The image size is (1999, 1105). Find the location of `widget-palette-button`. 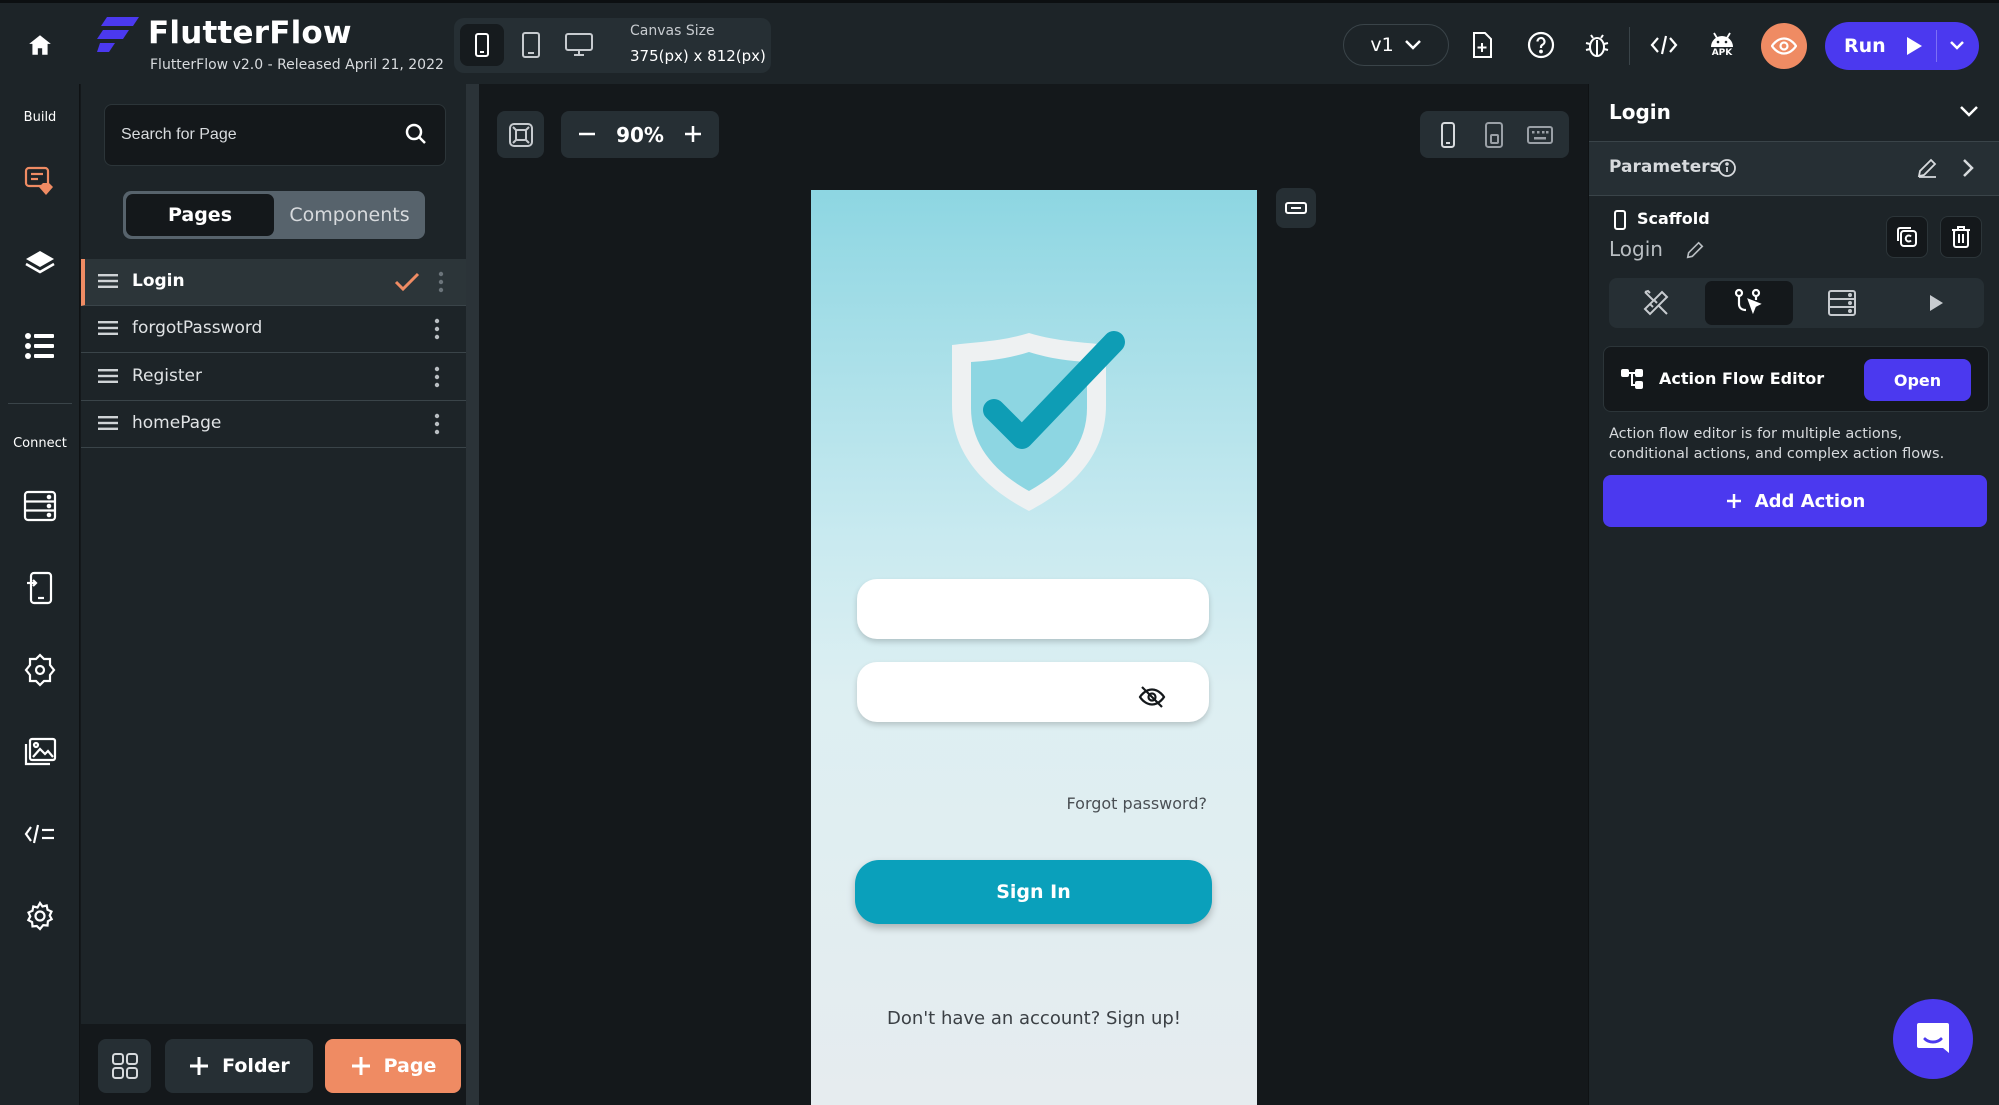

widget-palette-button is located at coordinates (40, 181).